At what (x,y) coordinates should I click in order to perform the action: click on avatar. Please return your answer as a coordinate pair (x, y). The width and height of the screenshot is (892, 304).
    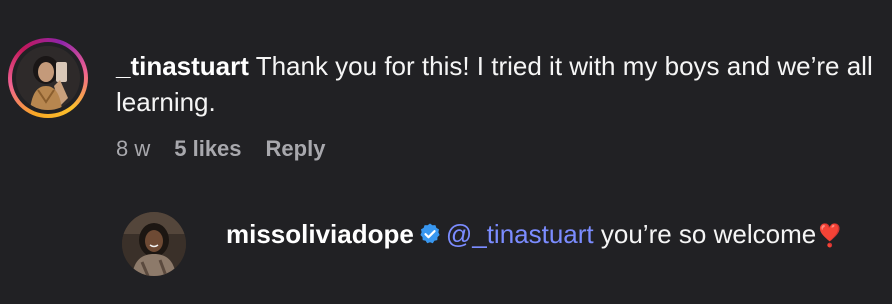
    Looking at the image, I should click on (48, 78).